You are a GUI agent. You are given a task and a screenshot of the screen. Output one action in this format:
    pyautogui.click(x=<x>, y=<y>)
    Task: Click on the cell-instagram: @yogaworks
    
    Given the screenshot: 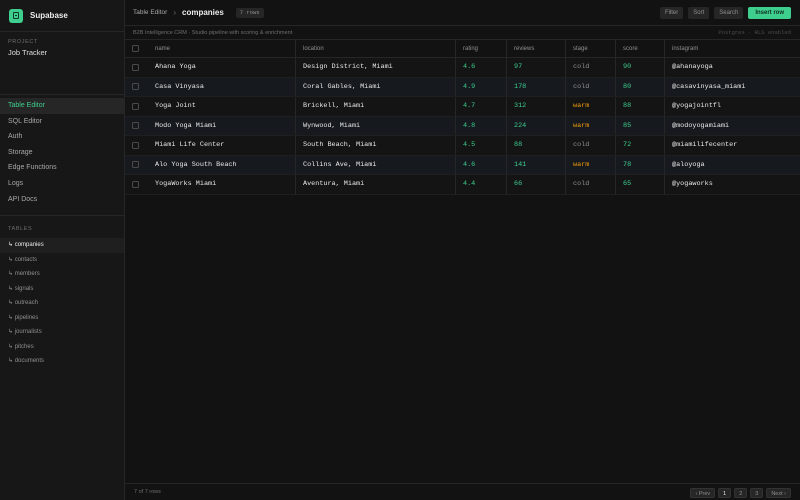 What is the action you would take?
    pyautogui.click(x=692, y=184)
    